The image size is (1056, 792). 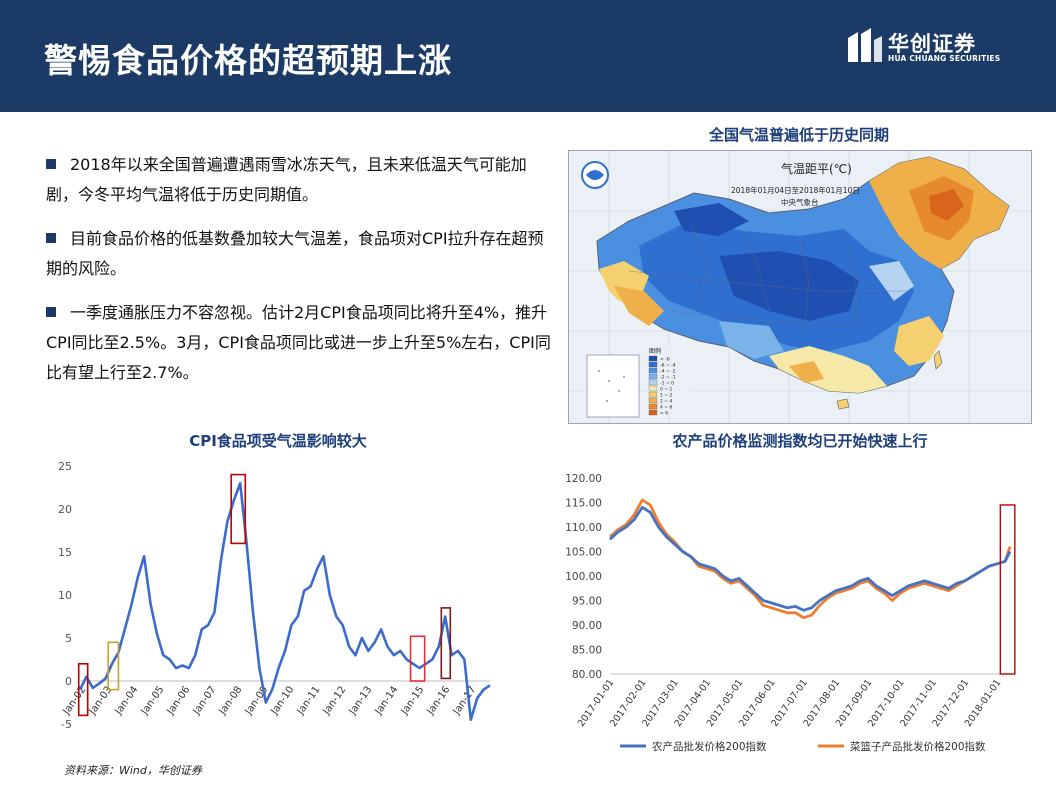 What do you see at coordinates (413, 700) in the screenshot?
I see `x-tick-label: Jan-15` at bounding box center [413, 700].